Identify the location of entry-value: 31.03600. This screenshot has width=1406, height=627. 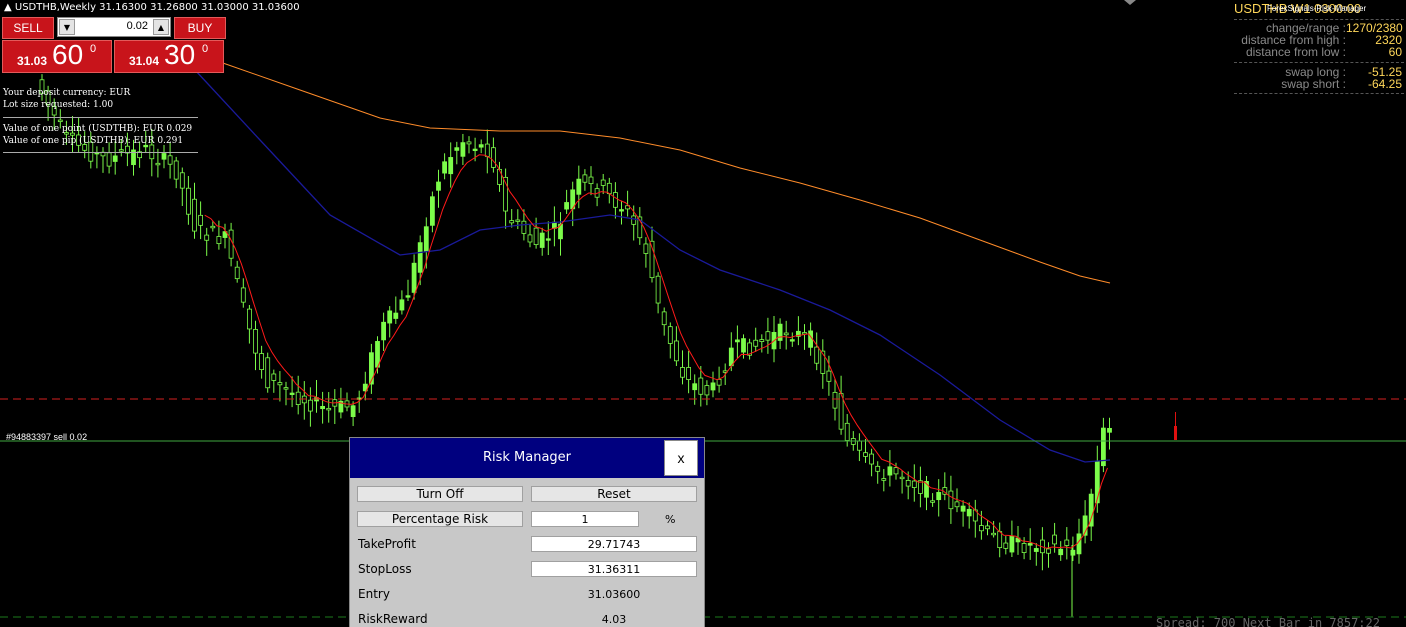
(614, 594).